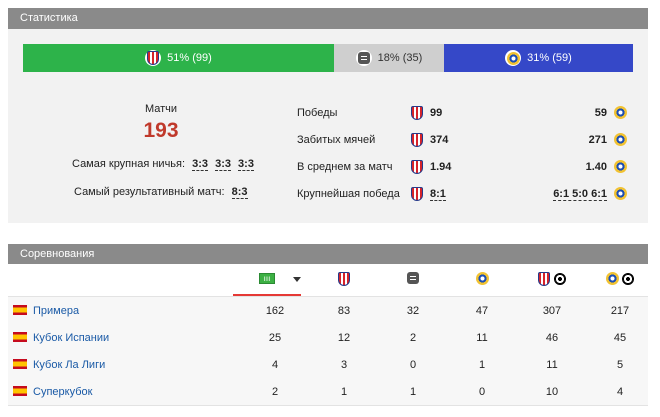 The image size is (660, 417). I want to click on stat-left-value: 1.94, so click(441, 167).